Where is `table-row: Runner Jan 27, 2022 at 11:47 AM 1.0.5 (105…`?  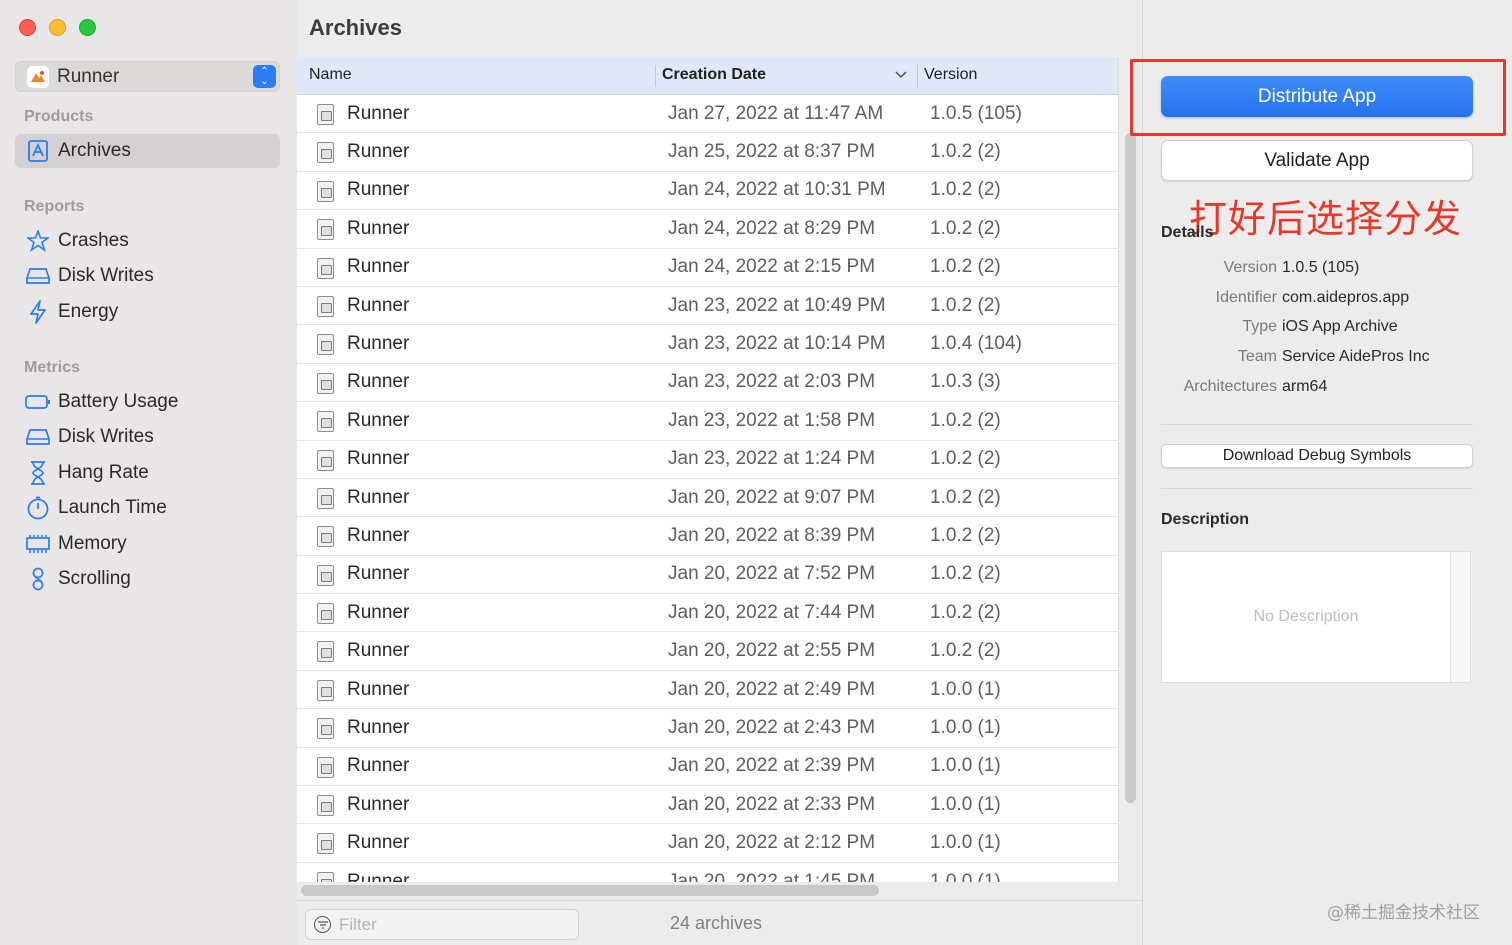 table-row: Runner Jan 27, 2022 at 11:47 AM 1.0.5 (105… is located at coordinates (707, 114).